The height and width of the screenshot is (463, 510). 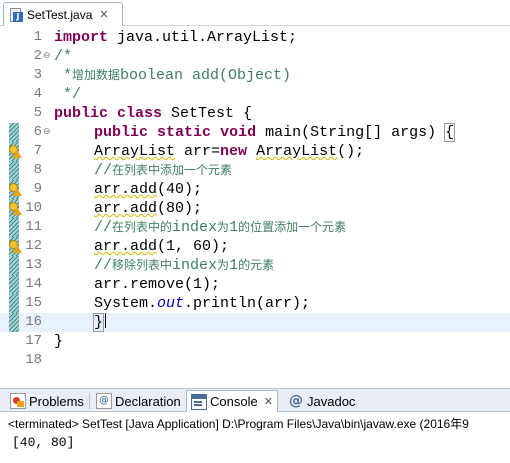 I want to click on line-number: 18, so click(x=33, y=358).